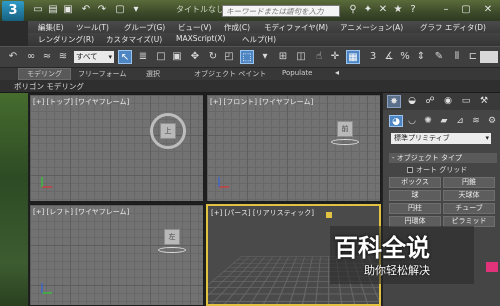 The image size is (500, 306). Describe the element at coordinates (439, 57) in the screenshot. I see `edit-named-selection-icon: ✎` at that location.